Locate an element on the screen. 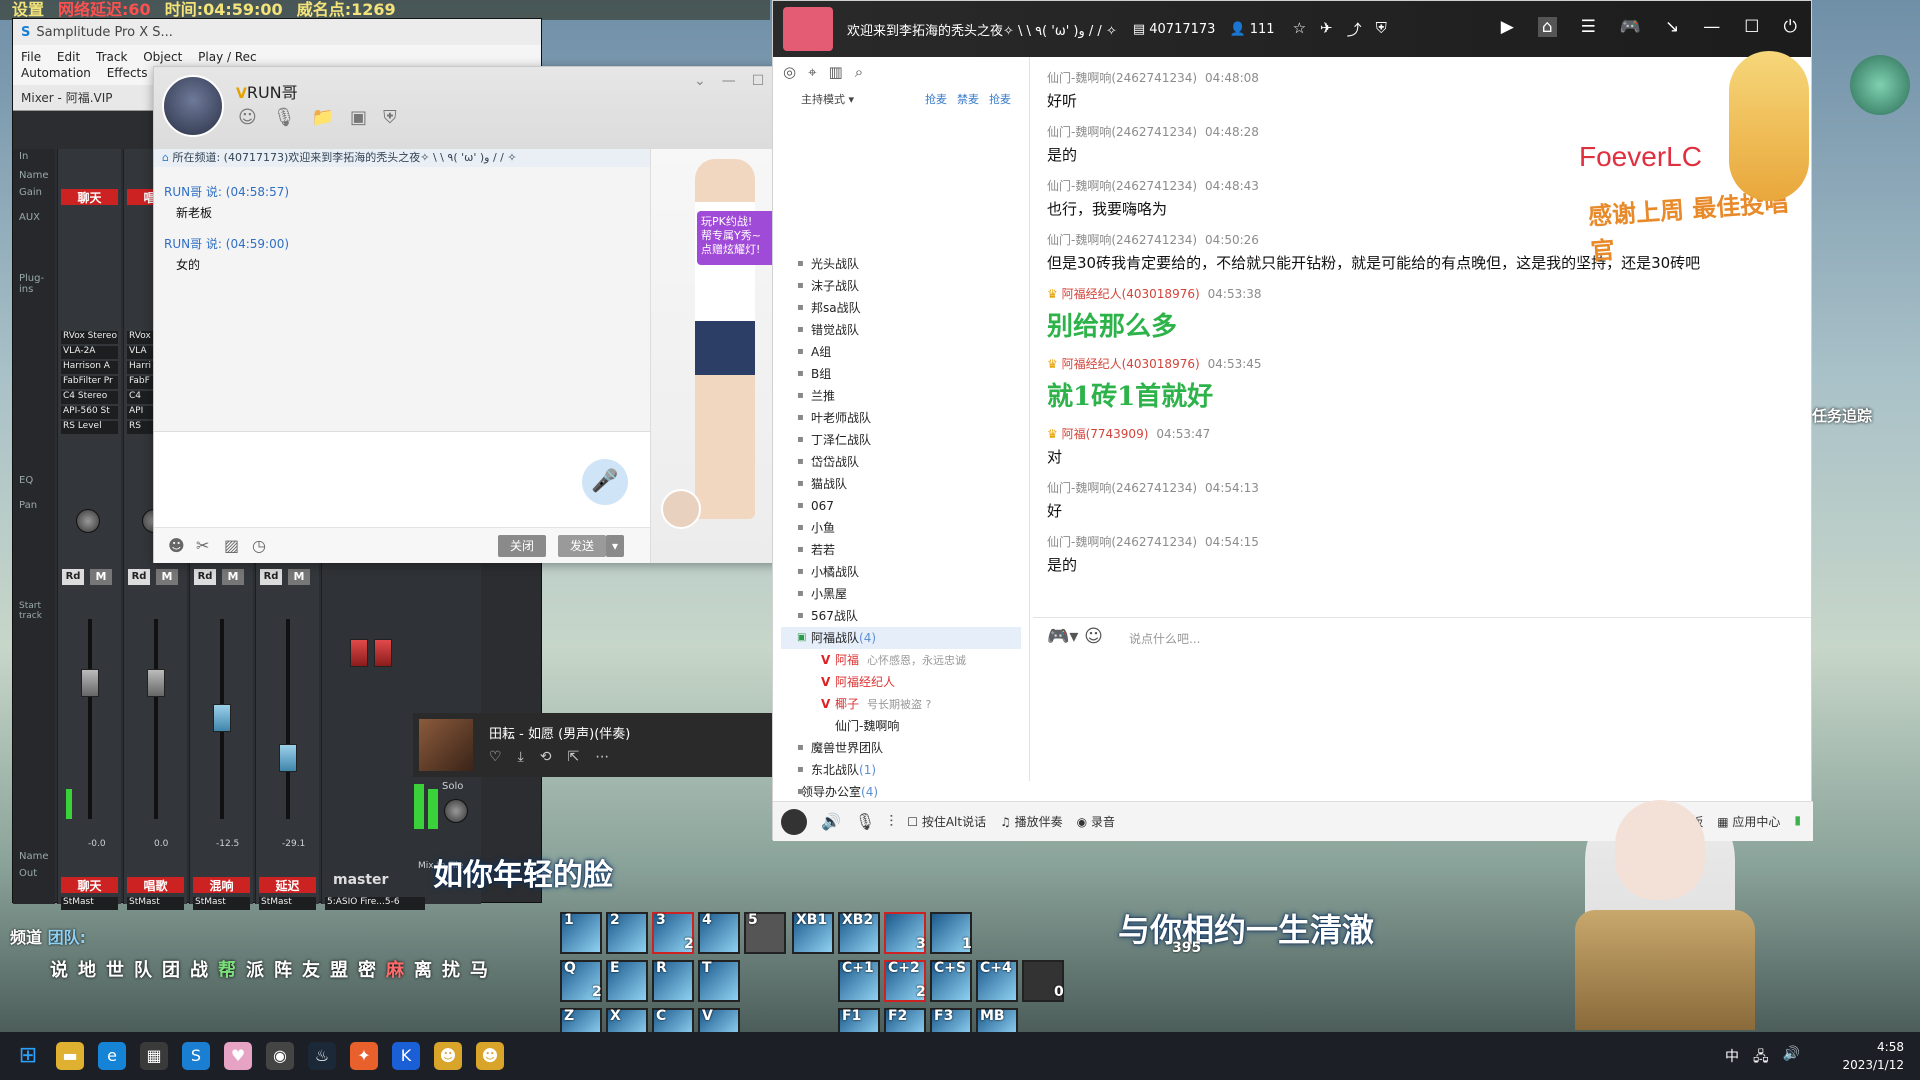  channel-tab: 离 is located at coordinates (423, 969).